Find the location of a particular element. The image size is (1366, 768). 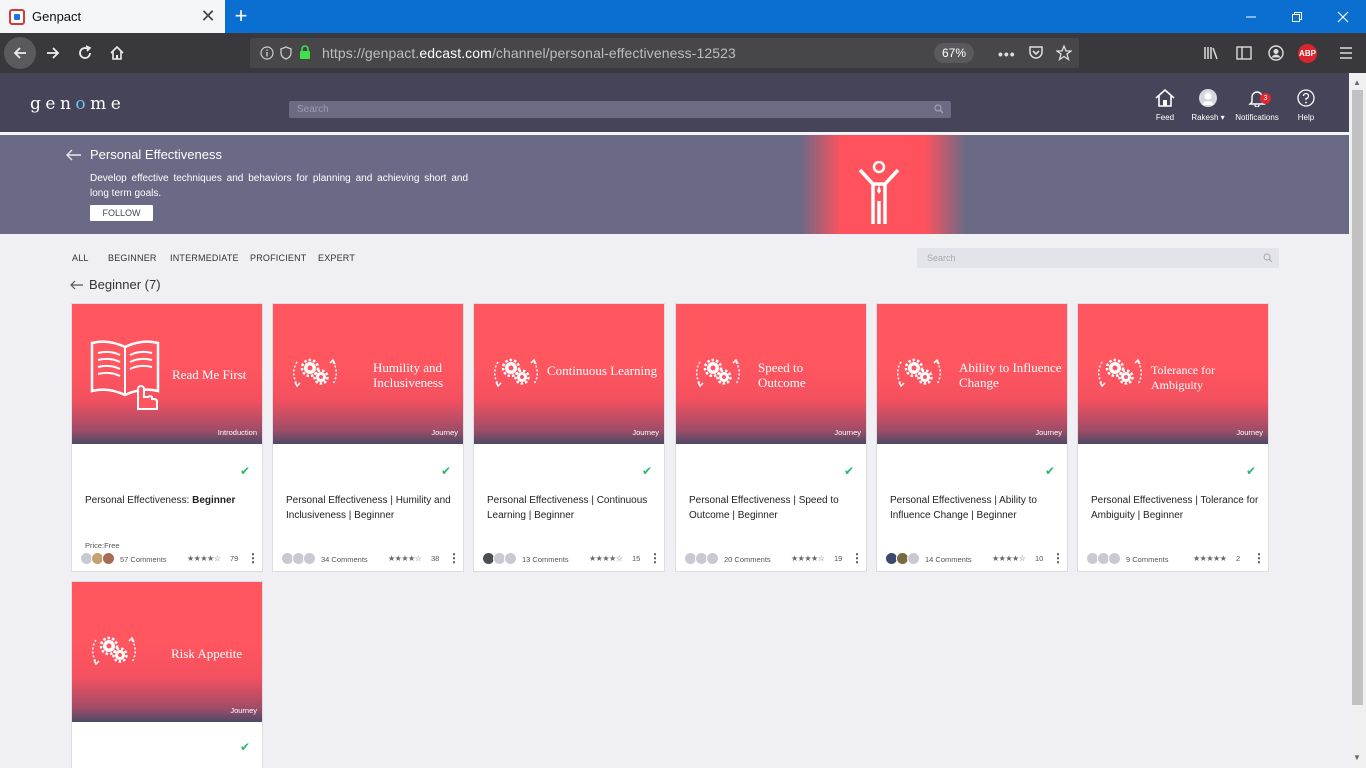

page-actions-icon: ••• is located at coordinates (1007, 54).